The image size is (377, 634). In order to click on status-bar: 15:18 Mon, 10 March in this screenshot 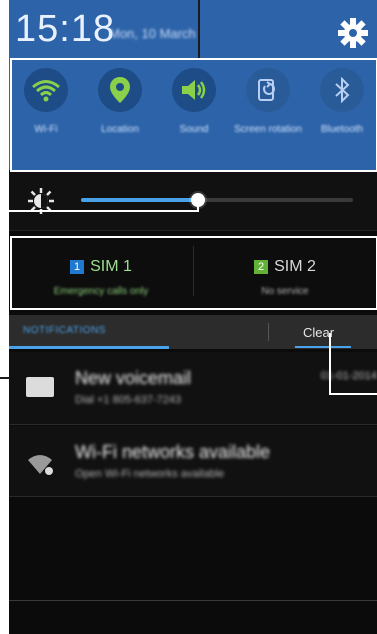, I will do `click(193, 30)`.